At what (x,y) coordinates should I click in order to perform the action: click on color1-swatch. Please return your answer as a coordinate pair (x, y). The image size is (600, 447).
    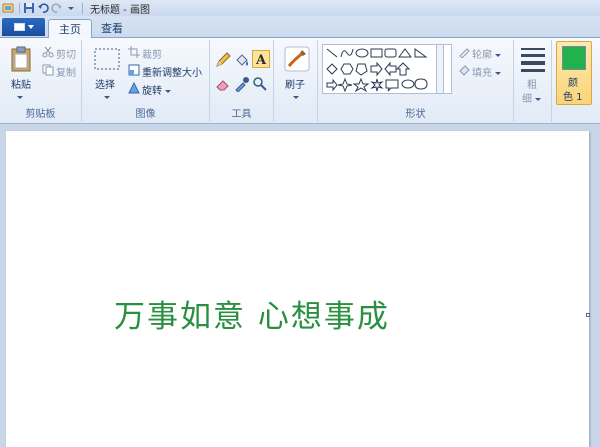
    Looking at the image, I should click on (574, 58).